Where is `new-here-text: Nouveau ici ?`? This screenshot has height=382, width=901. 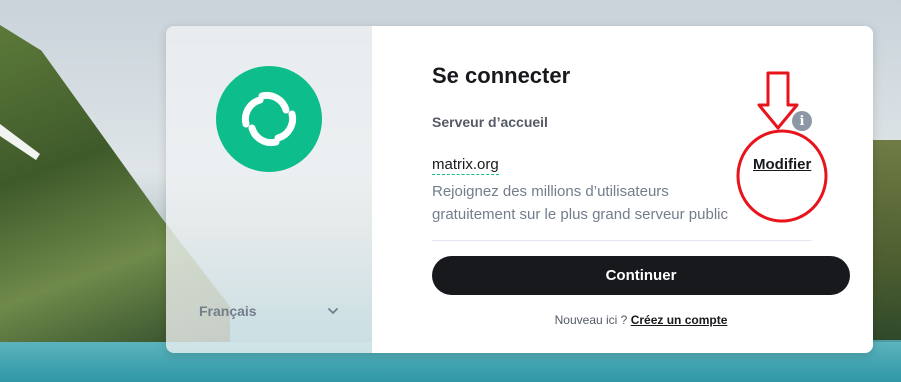
new-here-text: Nouveau ici ? is located at coordinates (591, 320).